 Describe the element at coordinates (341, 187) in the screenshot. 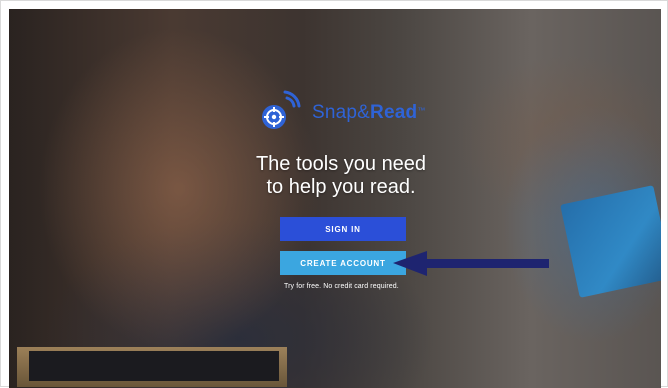

I see `tagline-line-2: to help you read.` at that location.